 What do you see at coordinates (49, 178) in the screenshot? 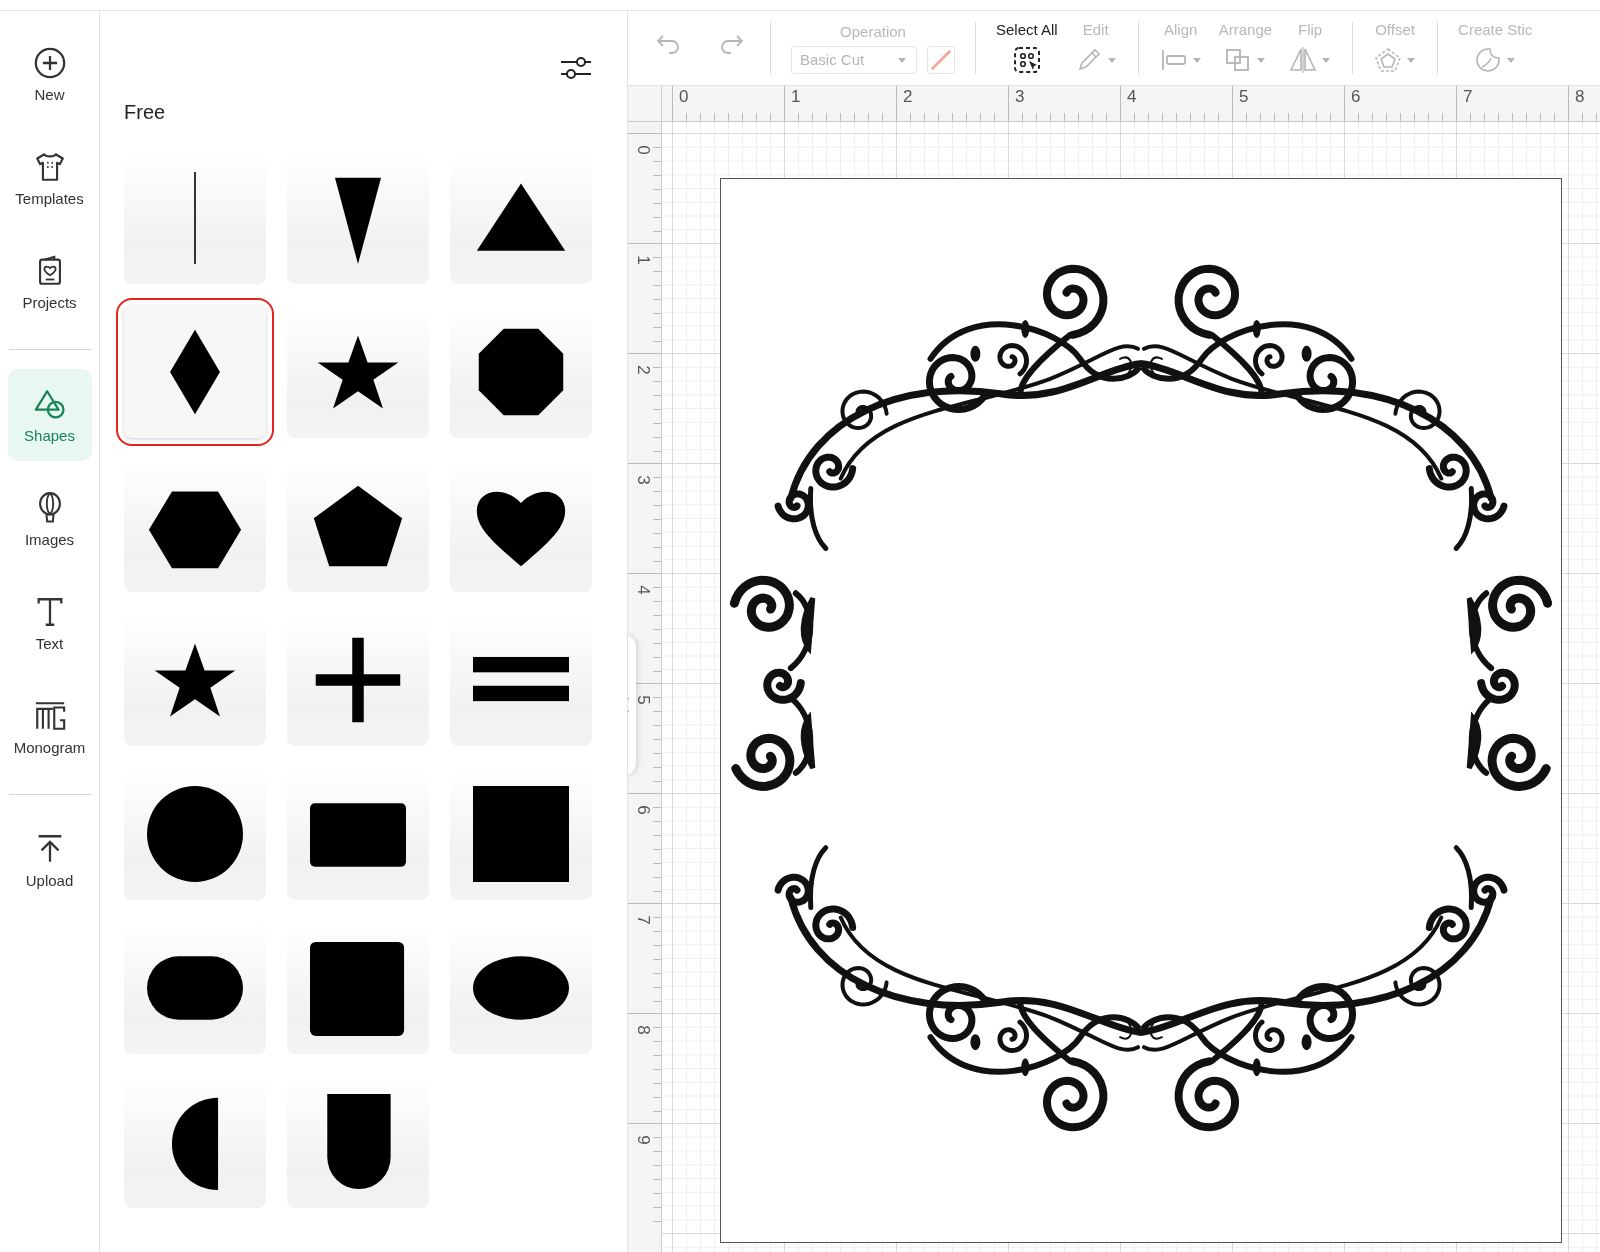
I see `nav-item: Templates` at bounding box center [49, 178].